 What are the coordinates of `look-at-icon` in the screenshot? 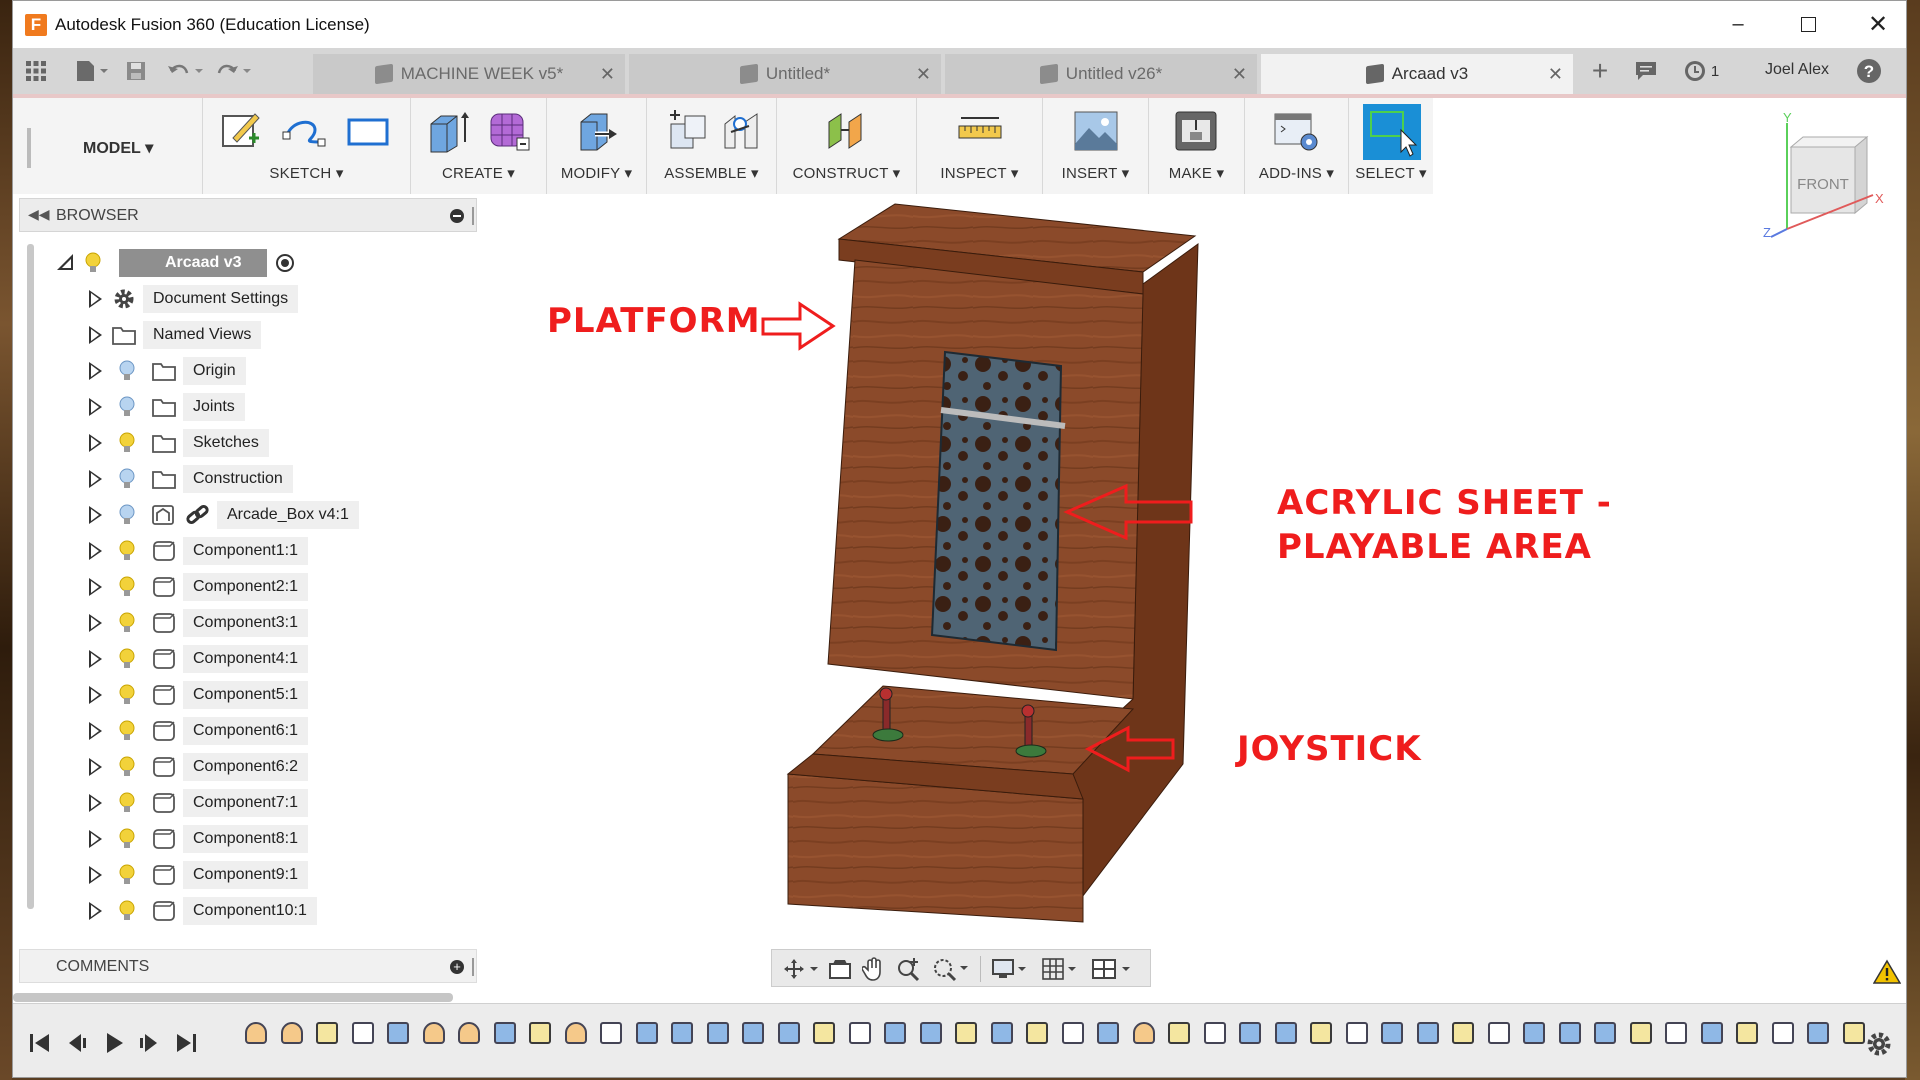 It's located at (840, 969).